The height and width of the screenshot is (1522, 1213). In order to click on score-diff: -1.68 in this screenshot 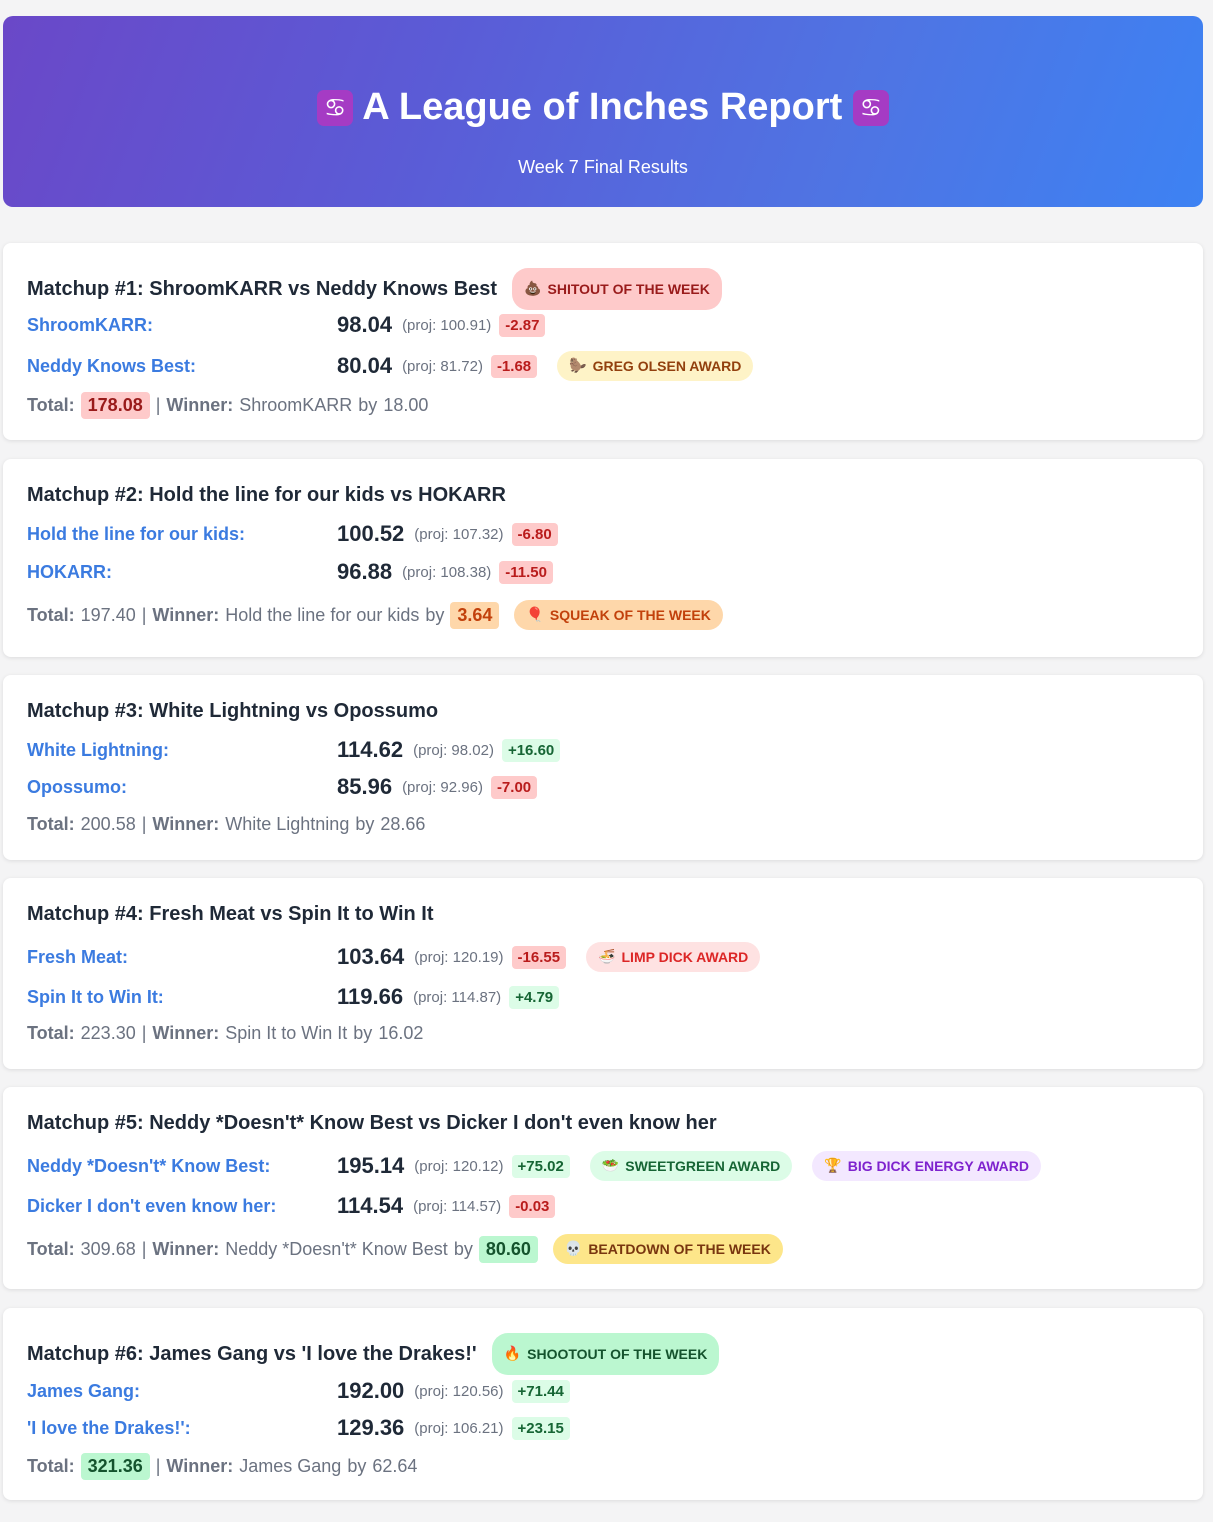, I will do `click(514, 366)`.